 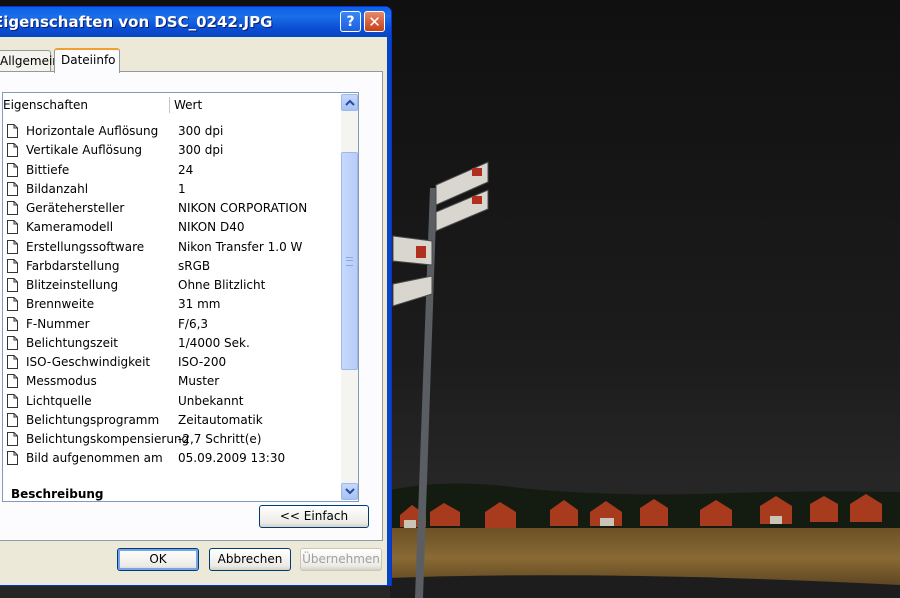 What do you see at coordinates (186, 169) in the screenshot?
I see `property-value: 24` at bounding box center [186, 169].